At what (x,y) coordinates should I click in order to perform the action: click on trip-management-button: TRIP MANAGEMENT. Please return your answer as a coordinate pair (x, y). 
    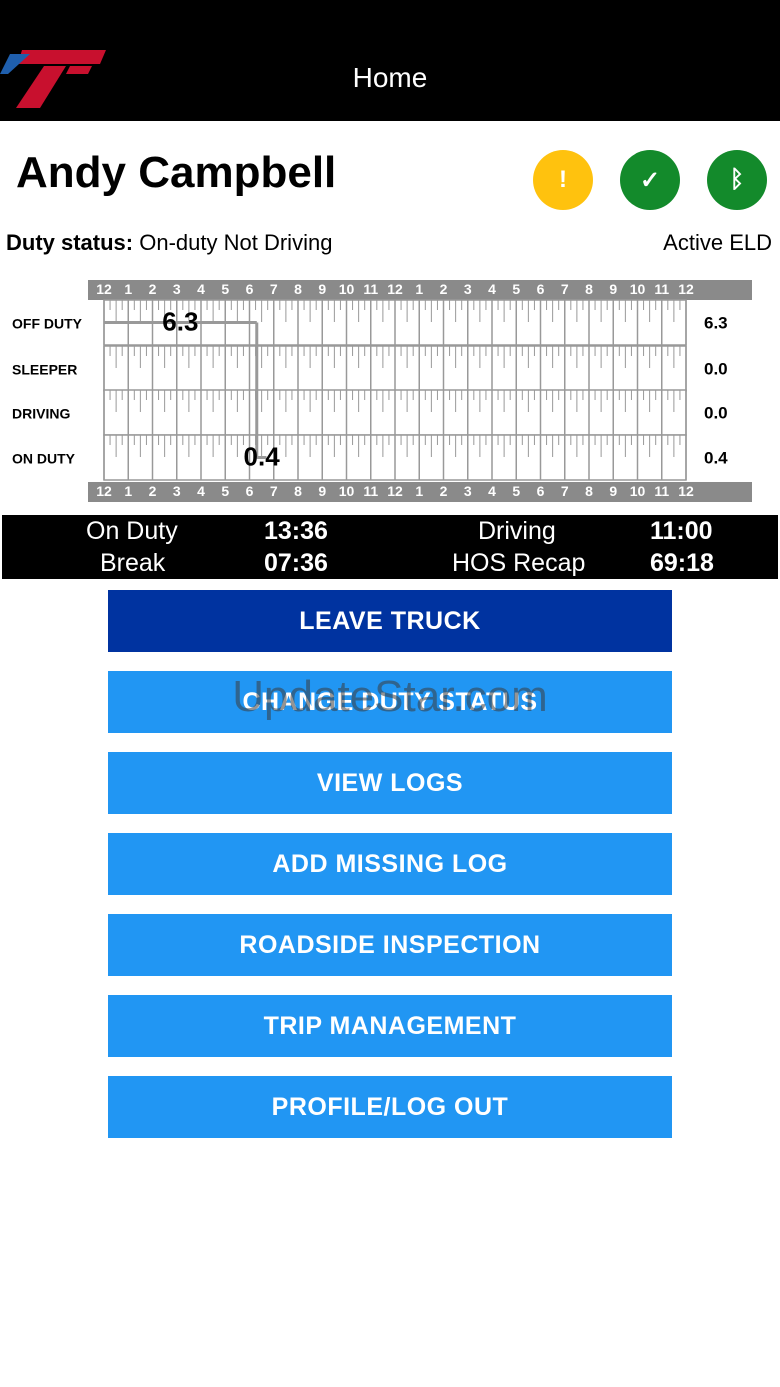
    Looking at the image, I should click on (390, 1026).